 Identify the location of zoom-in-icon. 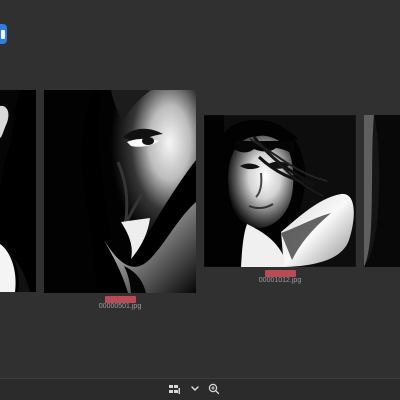
(214, 389).